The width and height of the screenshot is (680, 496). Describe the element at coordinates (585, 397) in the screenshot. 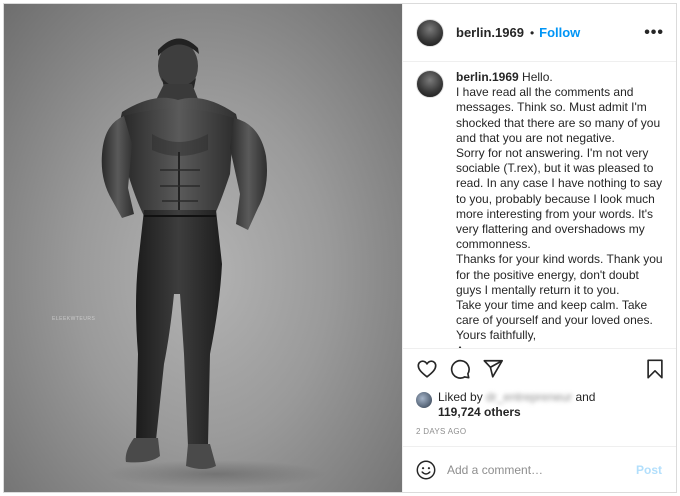

I see `likes-and-label: and` at that location.